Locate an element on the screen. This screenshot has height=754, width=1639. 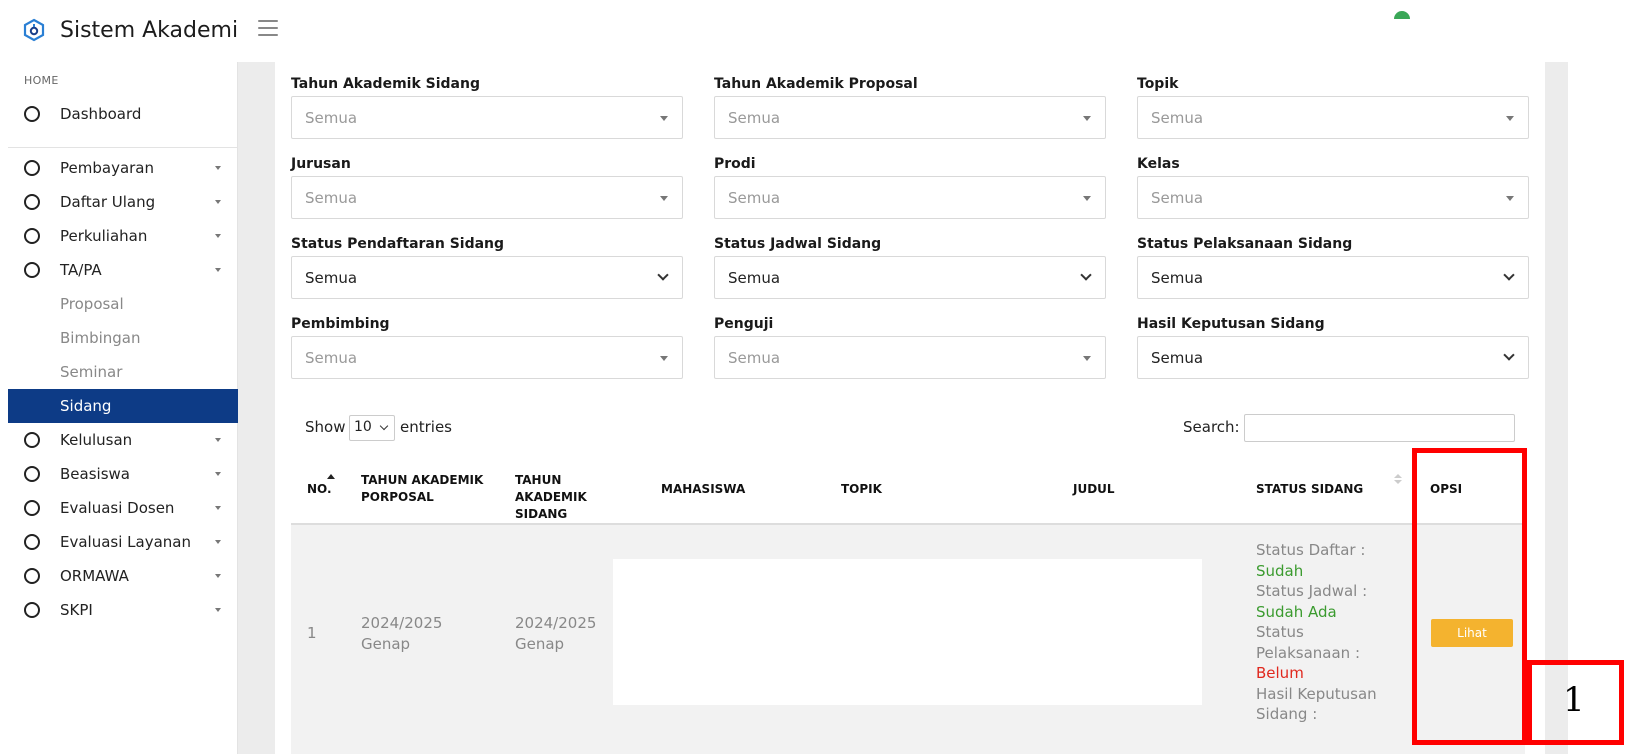
pembimbing-select: Semua is located at coordinates (487, 357).